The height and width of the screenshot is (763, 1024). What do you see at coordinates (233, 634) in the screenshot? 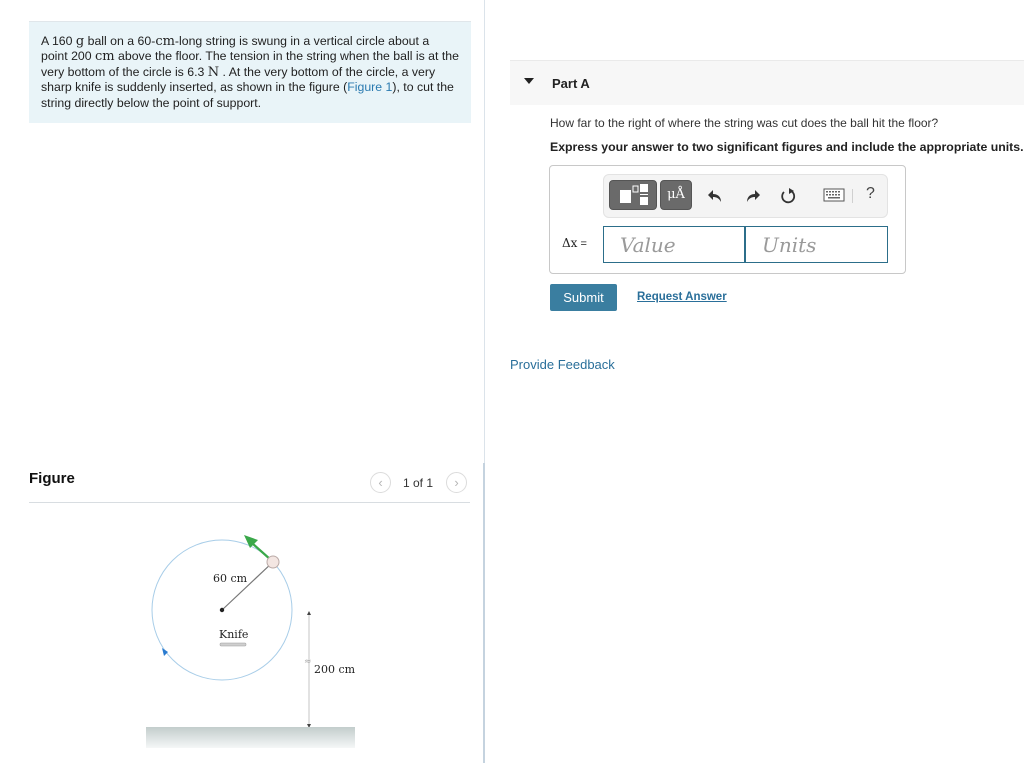
I see `knife-label: Knife` at bounding box center [233, 634].